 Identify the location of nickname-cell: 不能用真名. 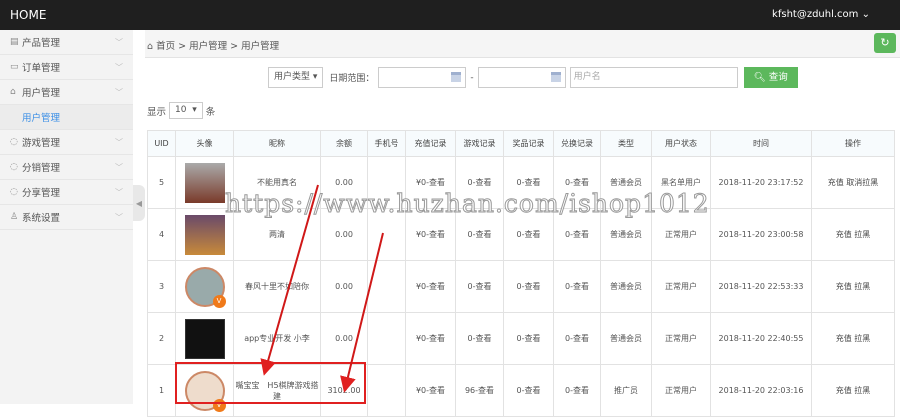
(277, 182).